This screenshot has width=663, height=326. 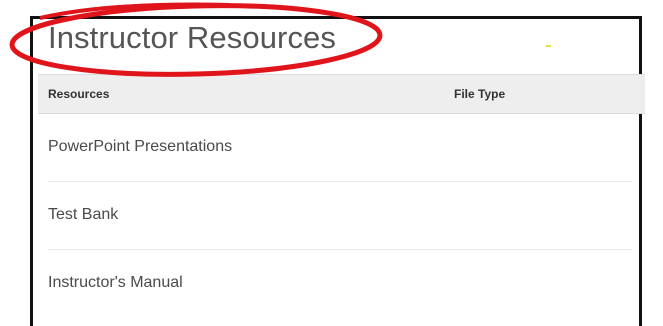 What do you see at coordinates (548, 46) in the screenshot?
I see `highlight-mark` at bounding box center [548, 46].